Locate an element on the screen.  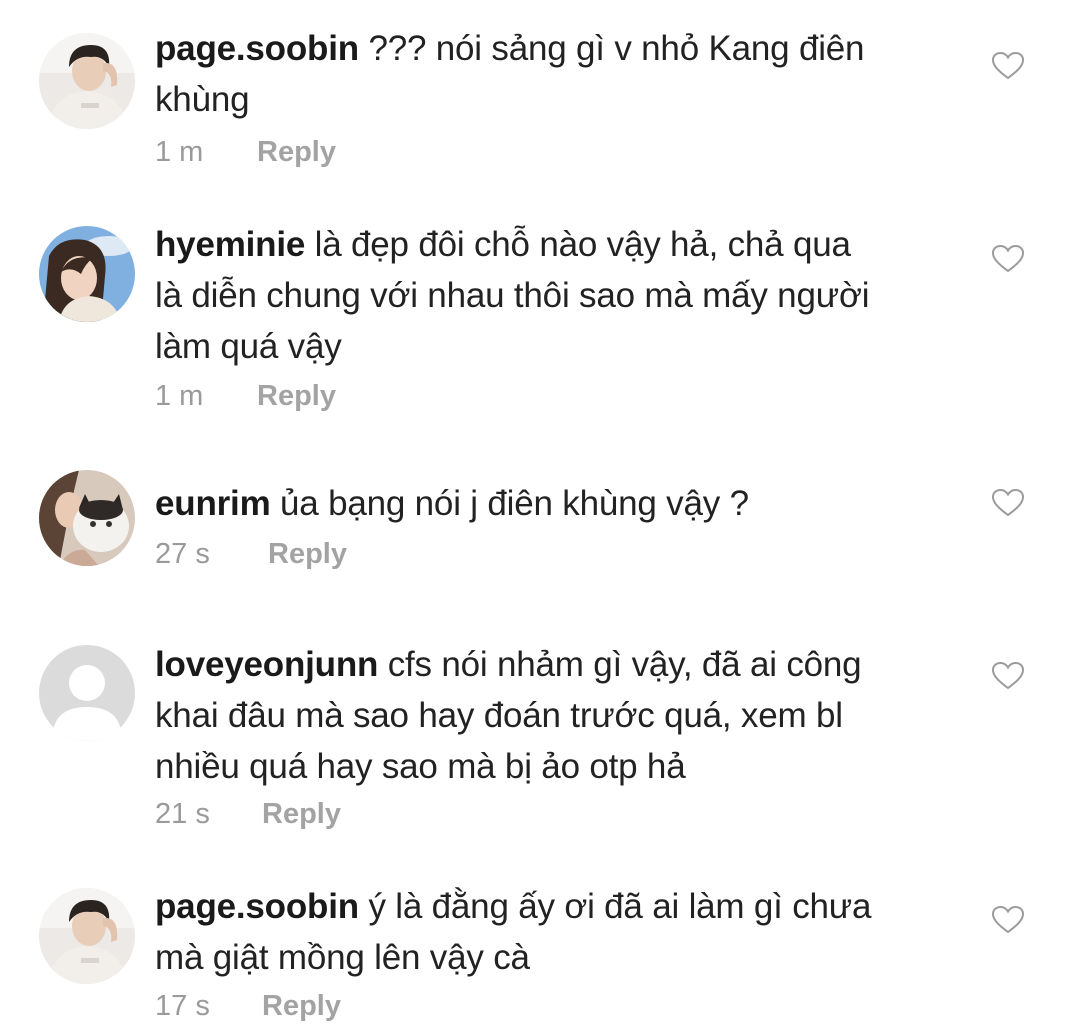
comment-timestamp: 17 s is located at coordinates (182, 1006).